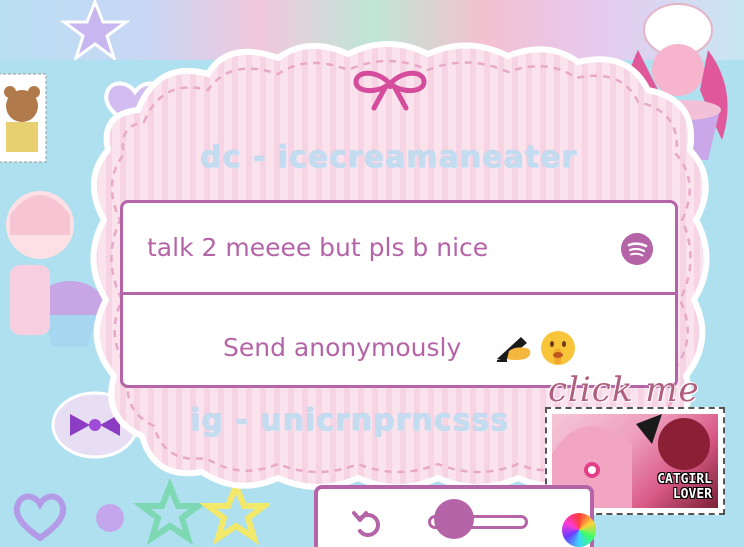 Image resolution: width=744 pixels, height=547 pixels. What do you see at coordinates (514, 349) in the screenshot?
I see `writing-hand-emoji-icon` at bounding box center [514, 349].